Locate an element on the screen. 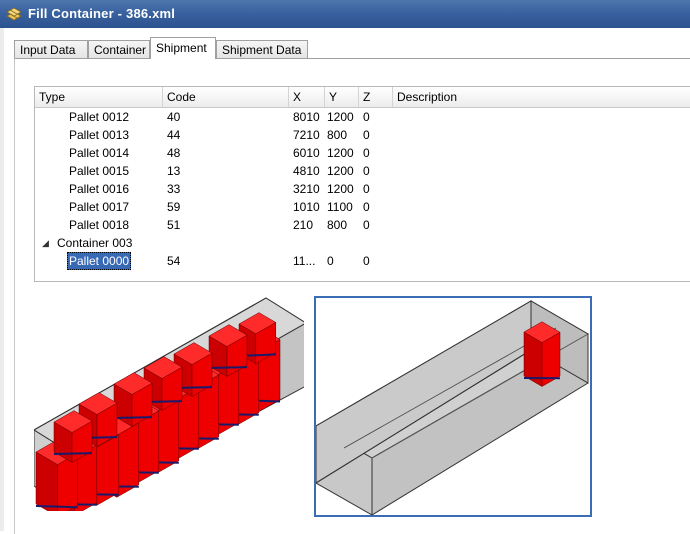  table-row: Pallet 0015 13 4810 1200 0 is located at coordinates (362, 171).